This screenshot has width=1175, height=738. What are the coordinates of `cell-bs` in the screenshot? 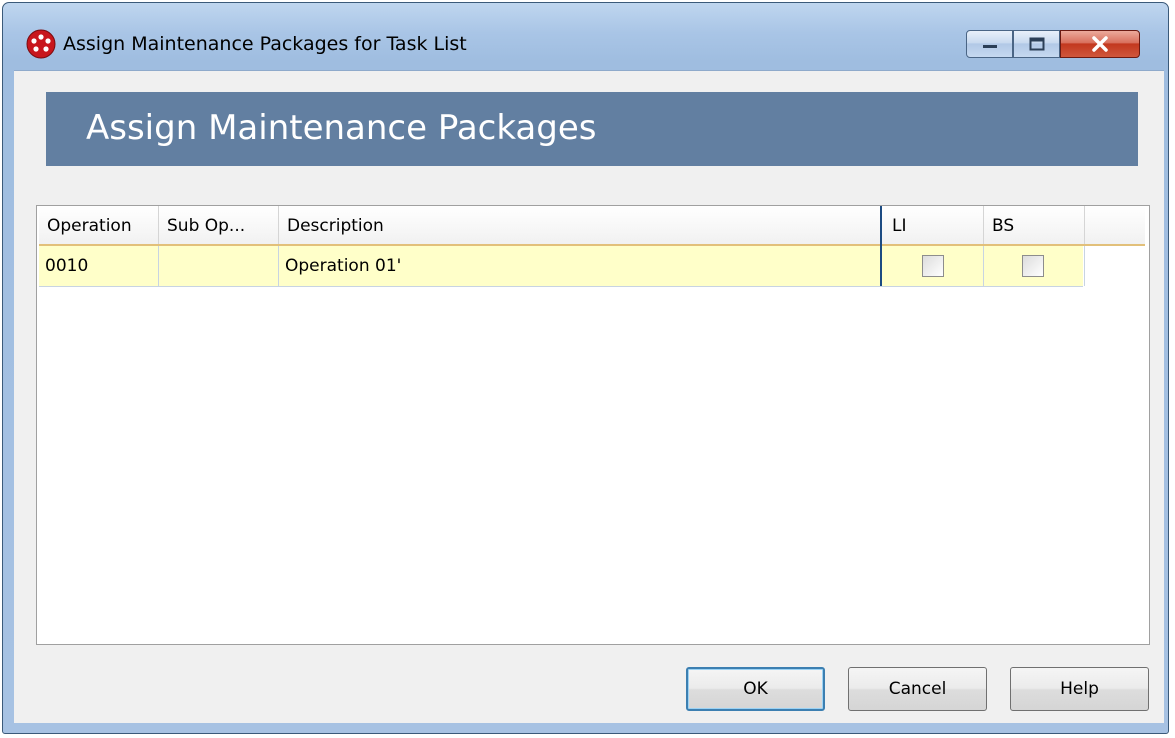 It's located at (1034, 266).